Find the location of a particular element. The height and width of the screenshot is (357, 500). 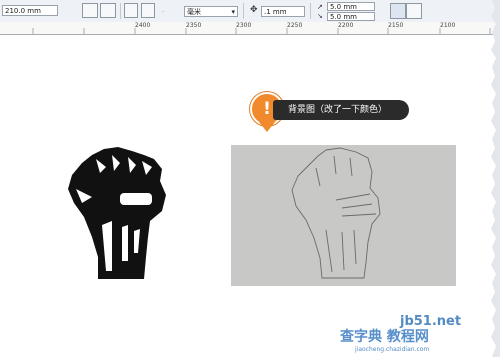

landscape-button is located at coordinates (108, 10).